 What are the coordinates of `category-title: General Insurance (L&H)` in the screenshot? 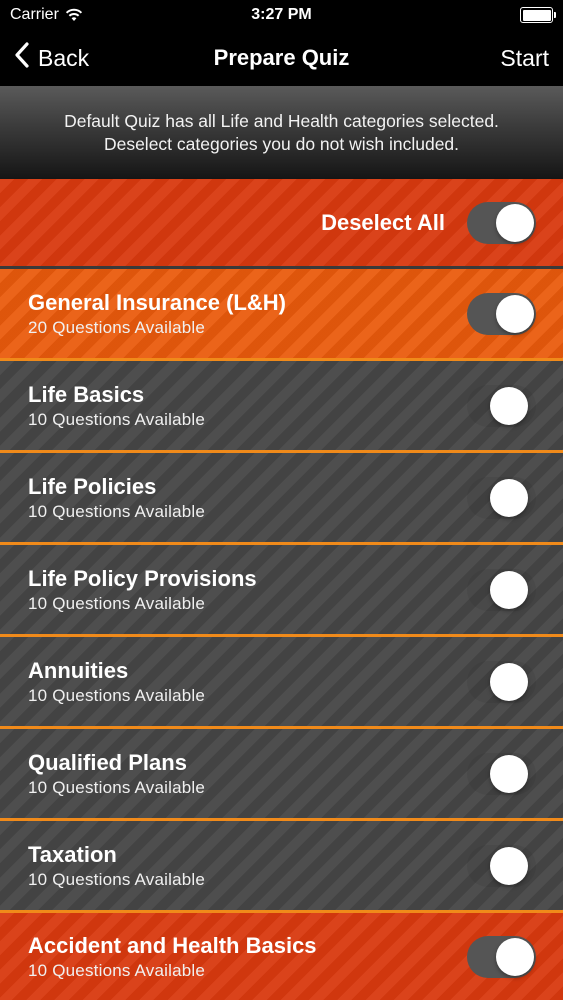 It's located at (157, 302).